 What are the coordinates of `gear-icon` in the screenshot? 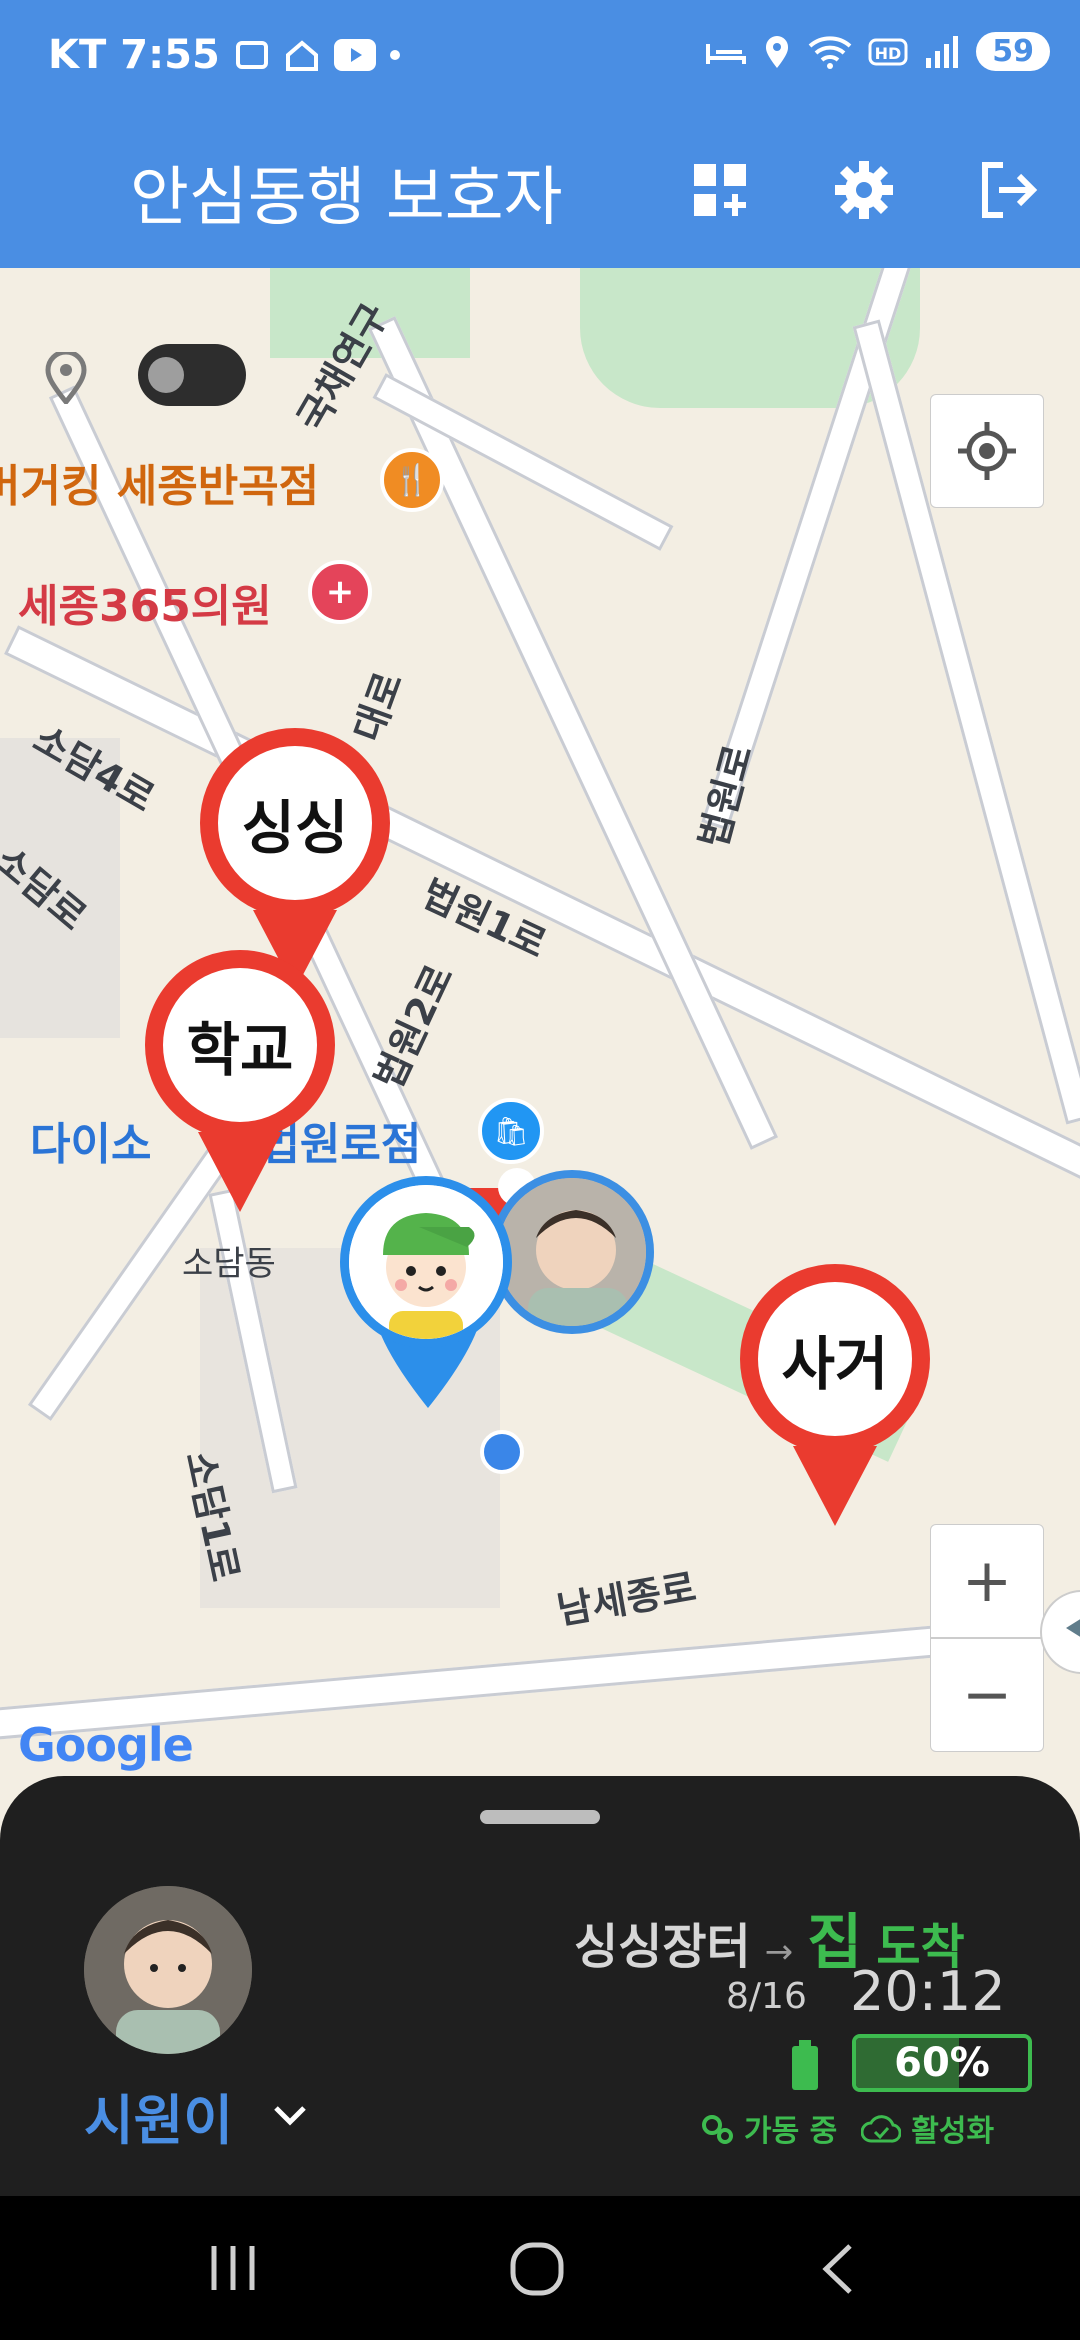 It's located at (864, 190).